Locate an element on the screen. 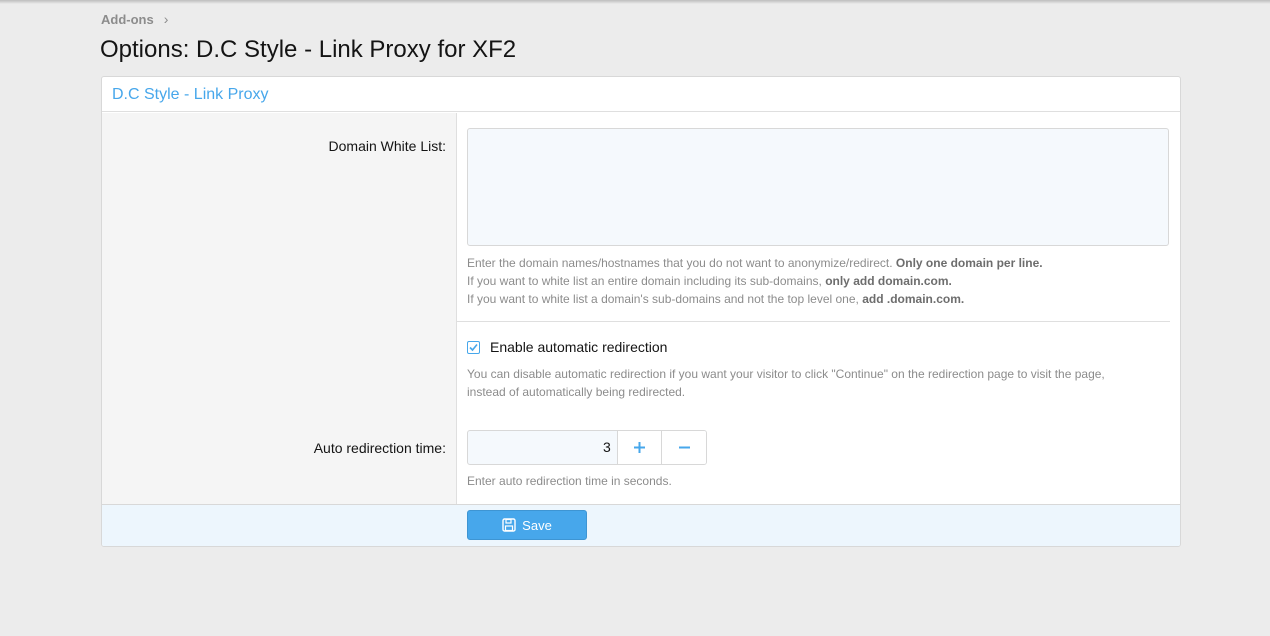 The image size is (1270, 636). enable-auto-redirect-checkbox-row: Enable automatic redirection is located at coordinates (567, 347).